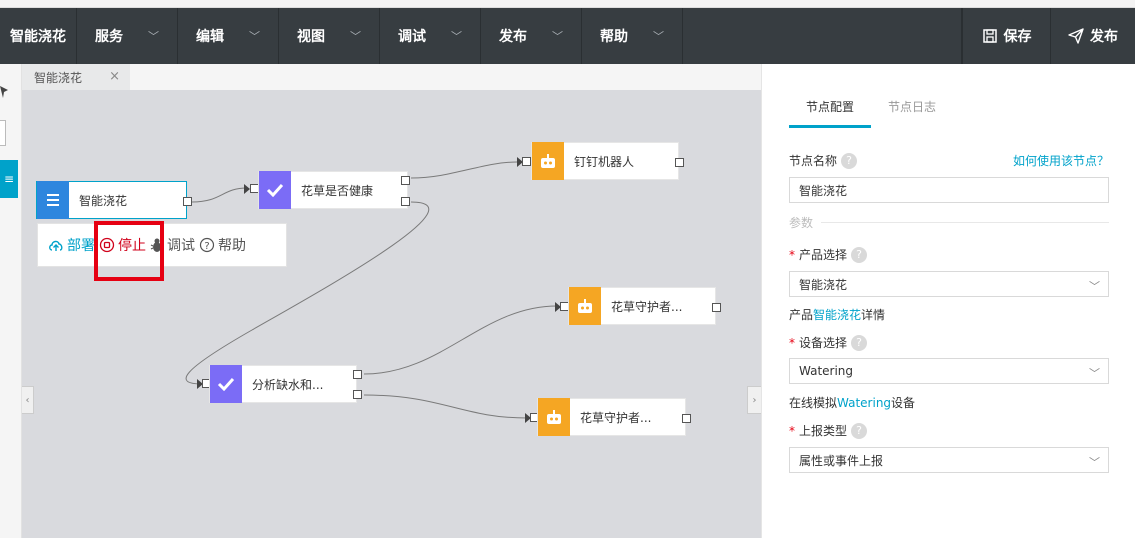 This screenshot has height=538, width=1135. Describe the element at coordinates (949, 430) in the screenshot. I see `report-type-row: * 上报类型 ?` at that location.